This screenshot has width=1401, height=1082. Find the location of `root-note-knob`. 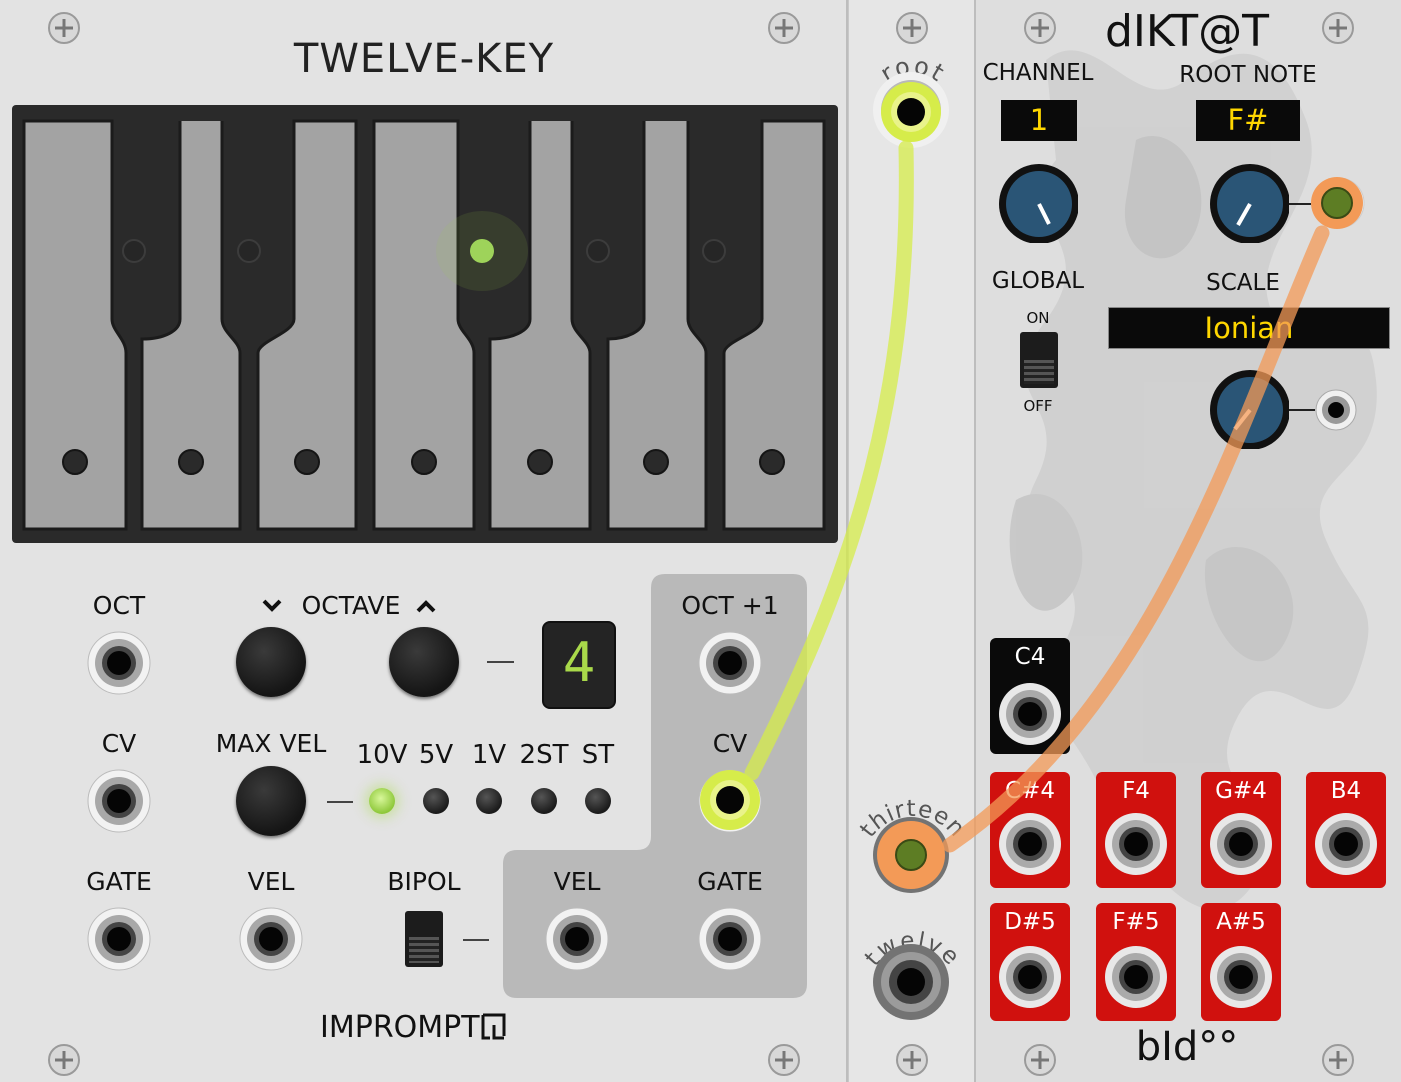

root-note-knob is located at coordinates (1249, 203).